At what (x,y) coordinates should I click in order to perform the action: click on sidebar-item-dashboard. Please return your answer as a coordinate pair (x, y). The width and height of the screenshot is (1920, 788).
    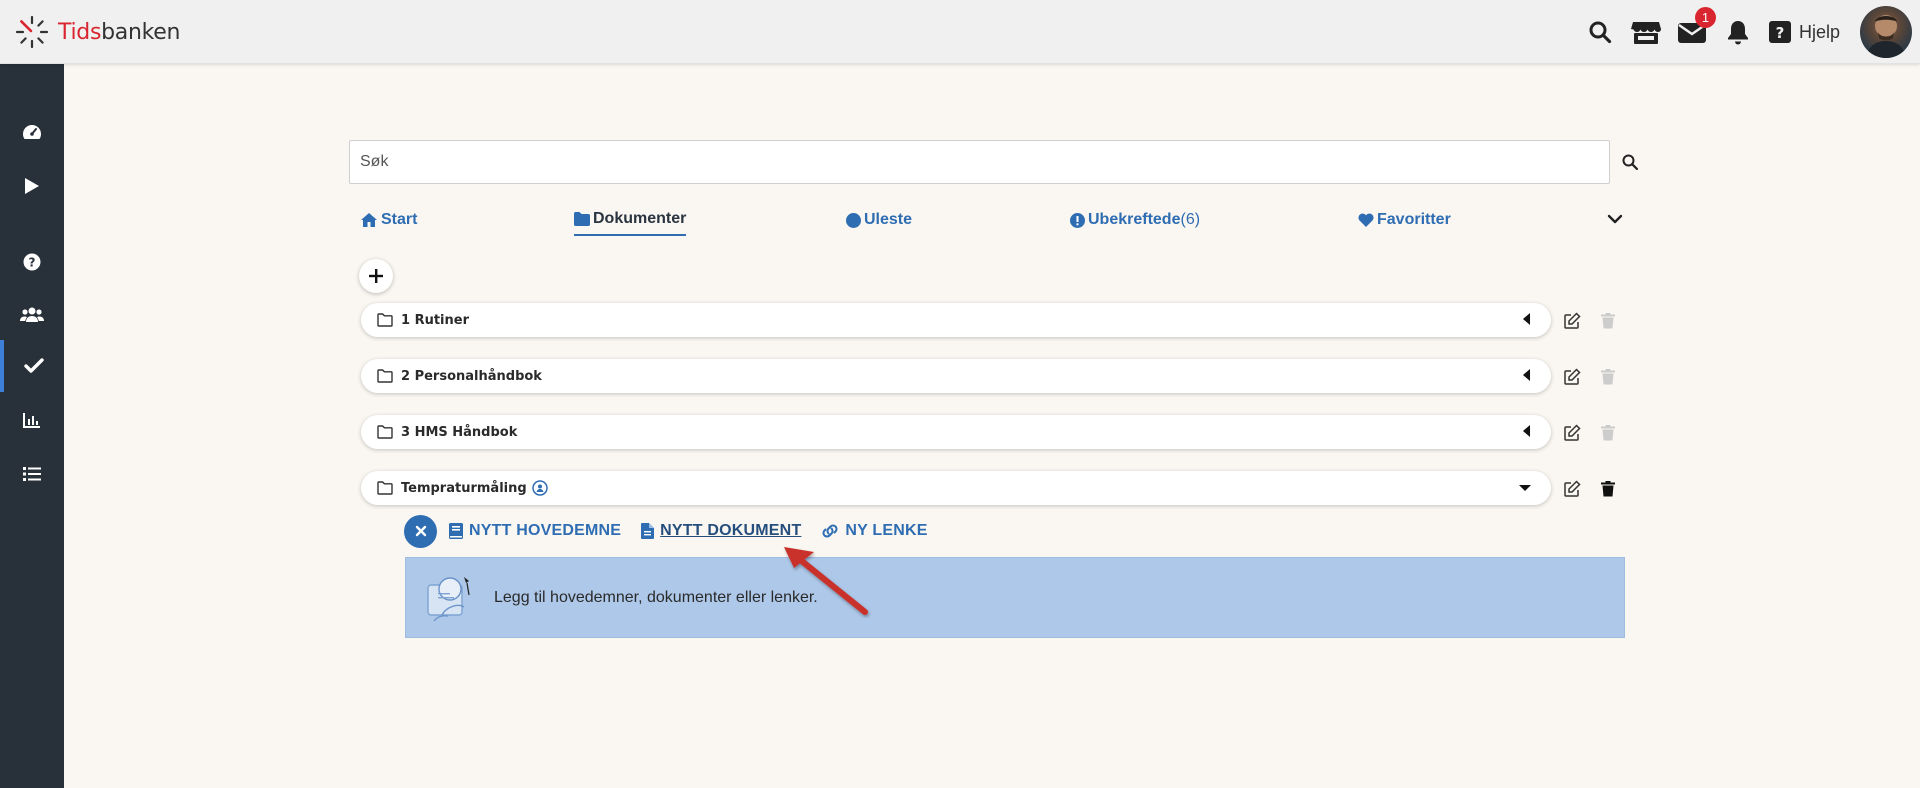
    Looking at the image, I should click on (32, 132).